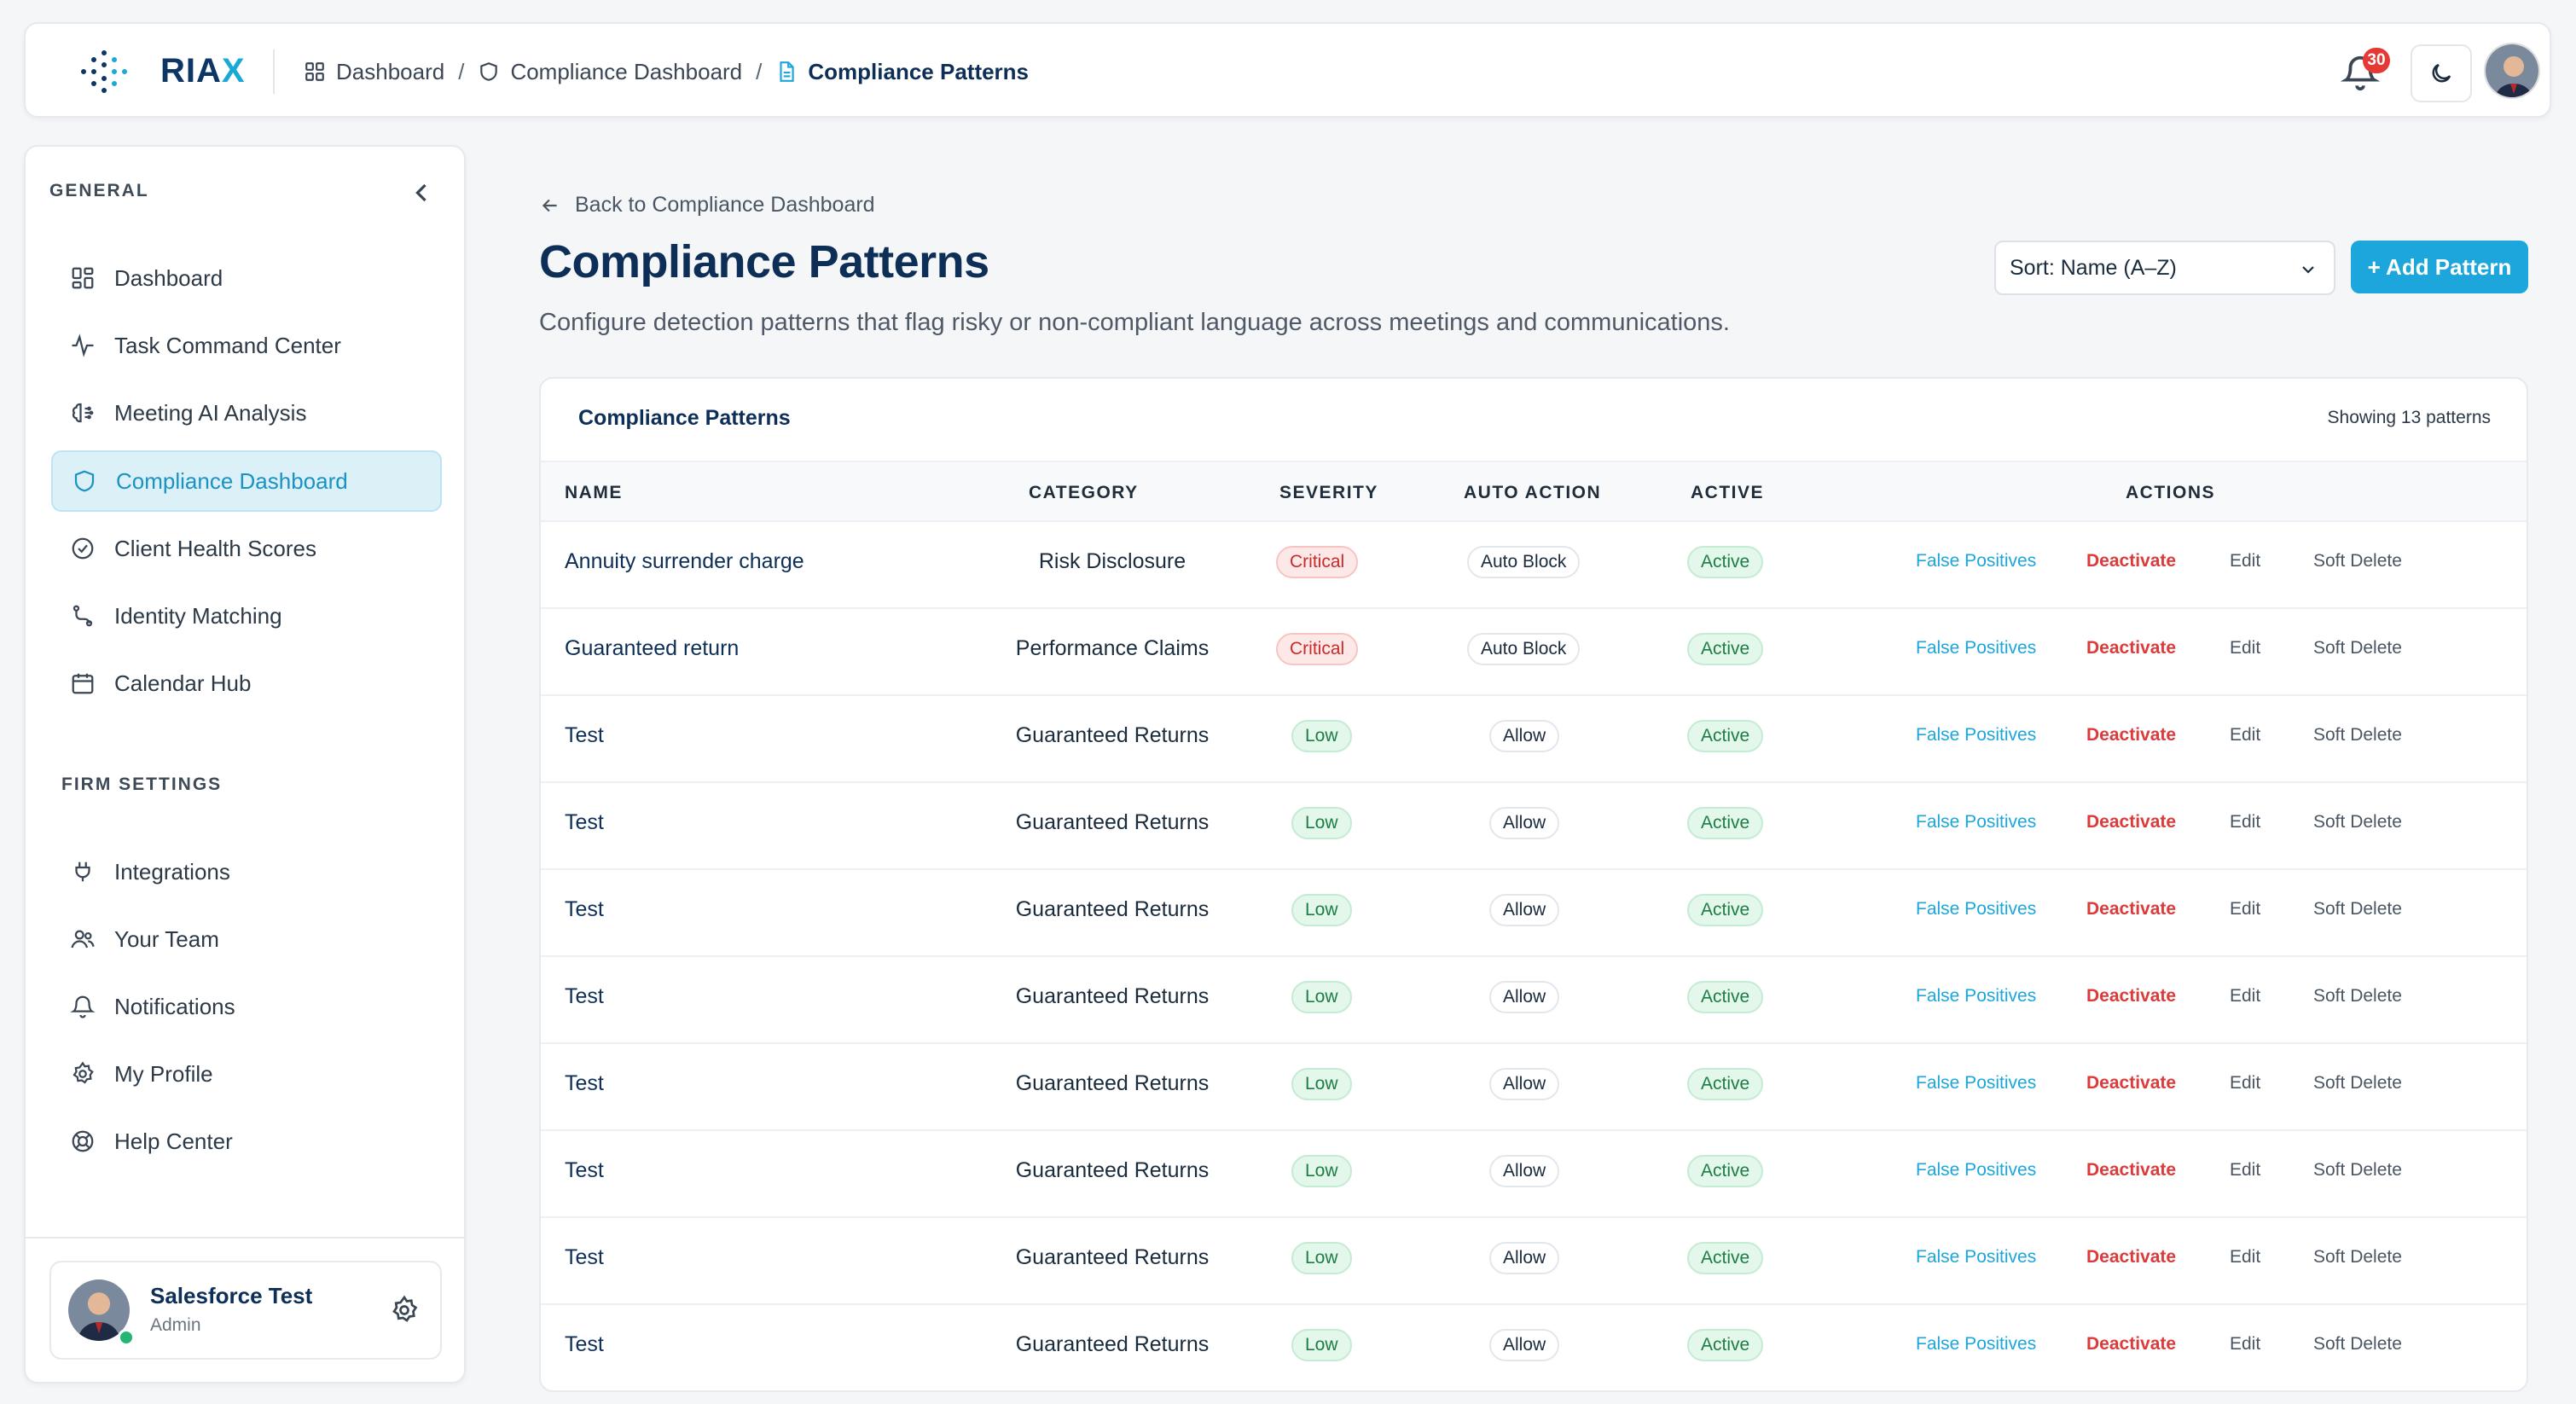  Describe the element at coordinates (83, 278) in the screenshot. I see `grid-icon` at that location.